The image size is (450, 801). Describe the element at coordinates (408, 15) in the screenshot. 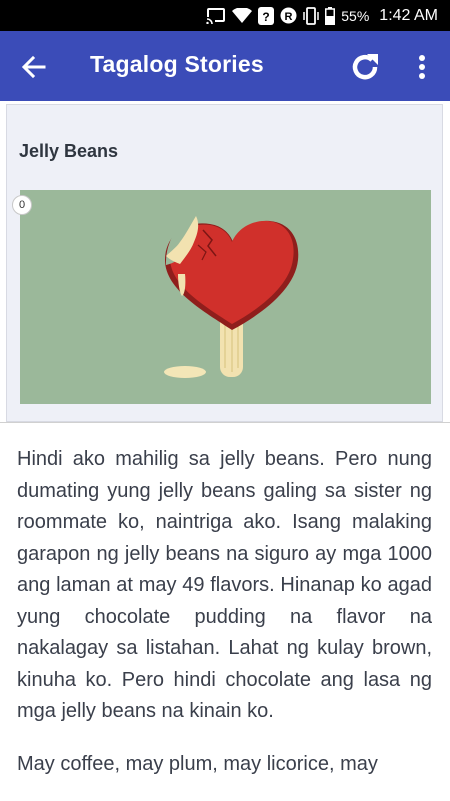

I see `clock: 1:42 AM` at that location.